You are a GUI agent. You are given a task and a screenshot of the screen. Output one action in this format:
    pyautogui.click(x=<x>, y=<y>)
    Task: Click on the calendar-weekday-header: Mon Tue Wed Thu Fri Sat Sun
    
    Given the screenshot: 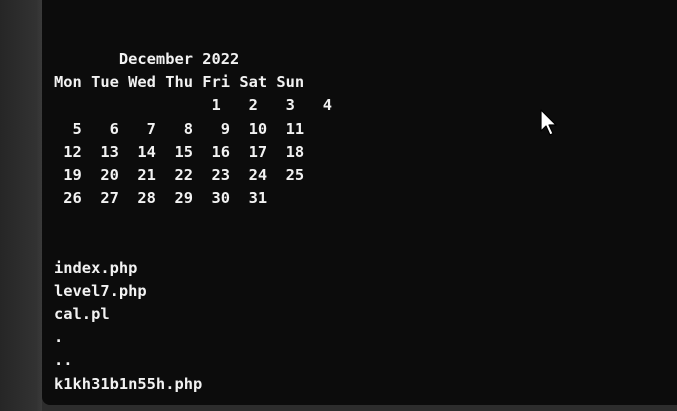 What is the action you would take?
    pyautogui.click(x=179, y=82)
    